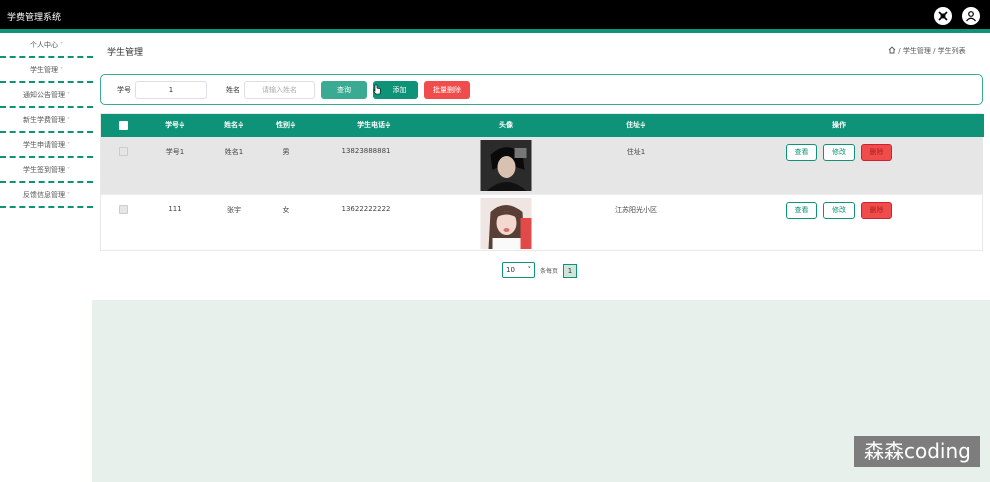  I want to click on student-no-input: 1, so click(171, 90).